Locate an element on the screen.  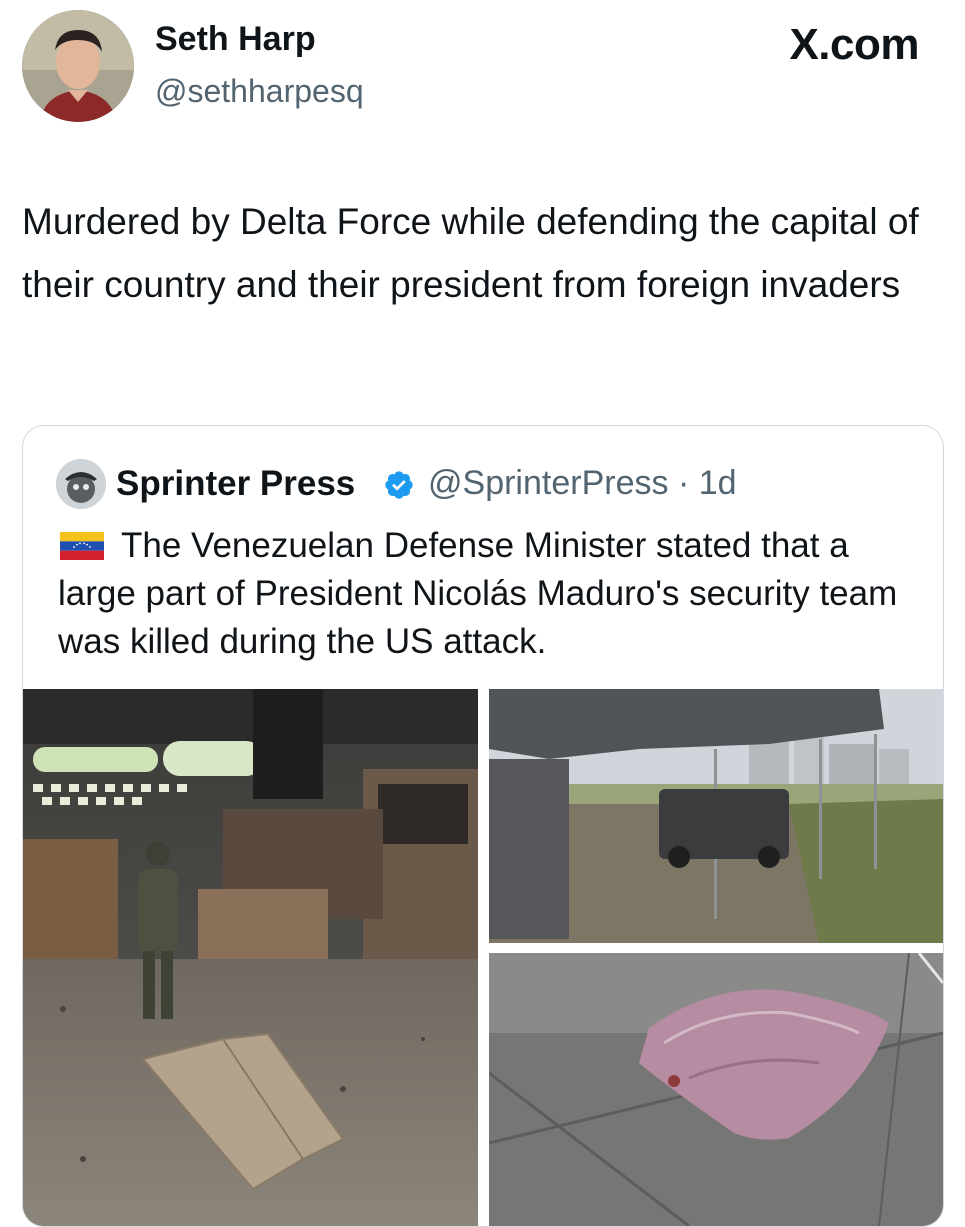
author-avatar-image is located at coordinates (78, 66).